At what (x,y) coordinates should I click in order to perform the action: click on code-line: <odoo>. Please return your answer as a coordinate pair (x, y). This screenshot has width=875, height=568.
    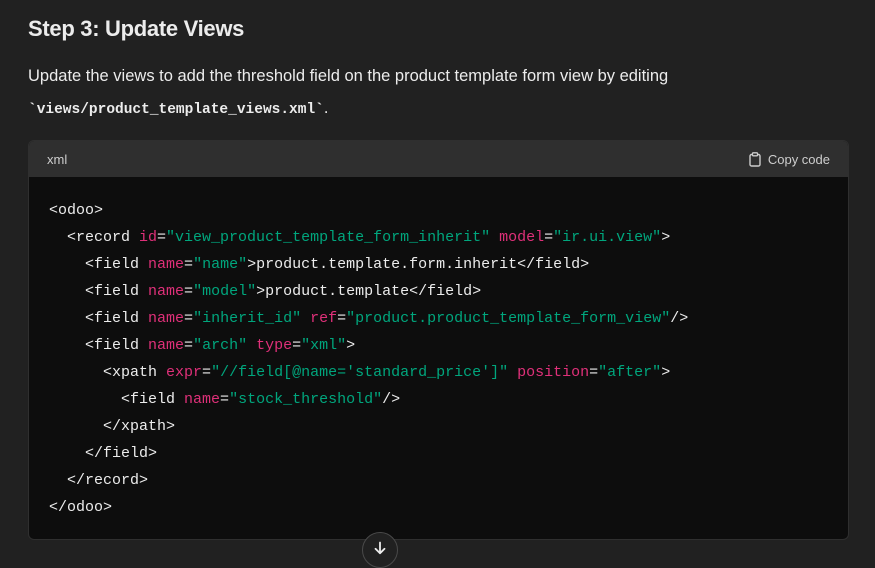
    Looking at the image, I should click on (438, 210).